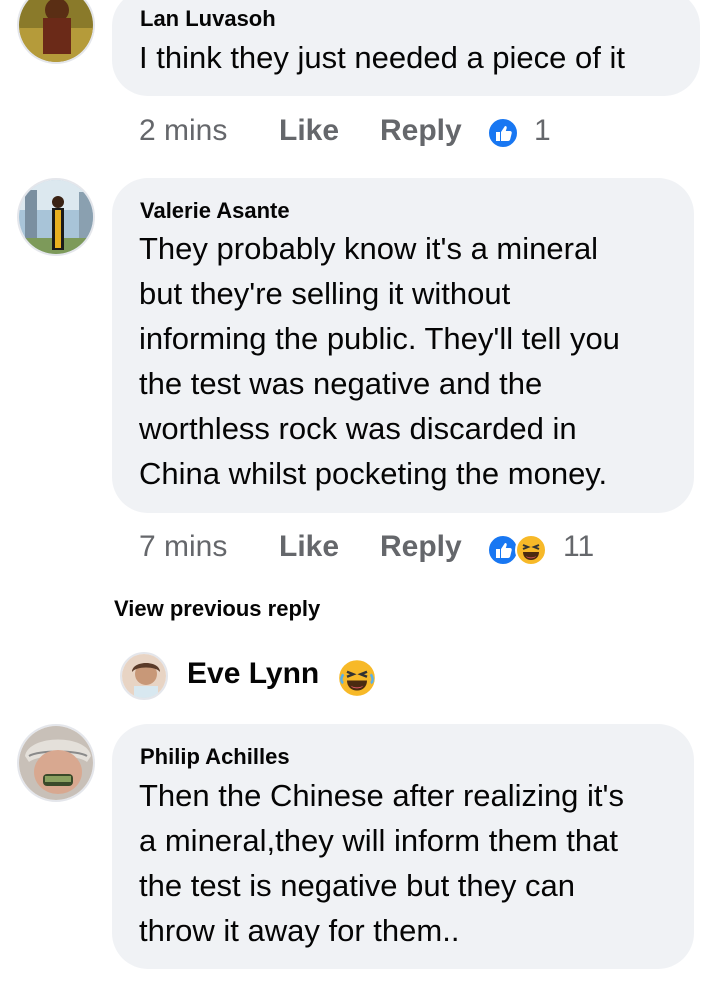 The width and height of the screenshot is (720, 988). What do you see at coordinates (379, 338) in the screenshot?
I see `comment-text-line: informing the public. They'll tell you` at bounding box center [379, 338].